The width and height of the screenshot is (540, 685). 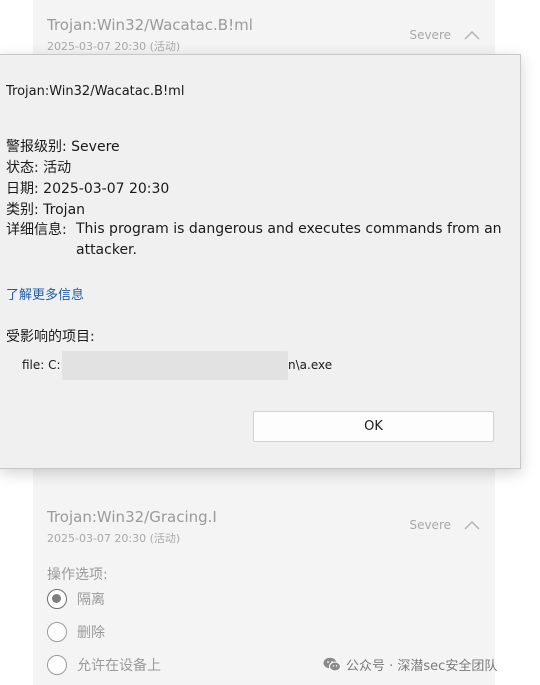 What do you see at coordinates (77, 575) in the screenshot?
I see `actions-heading: 操作选项:` at bounding box center [77, 575].